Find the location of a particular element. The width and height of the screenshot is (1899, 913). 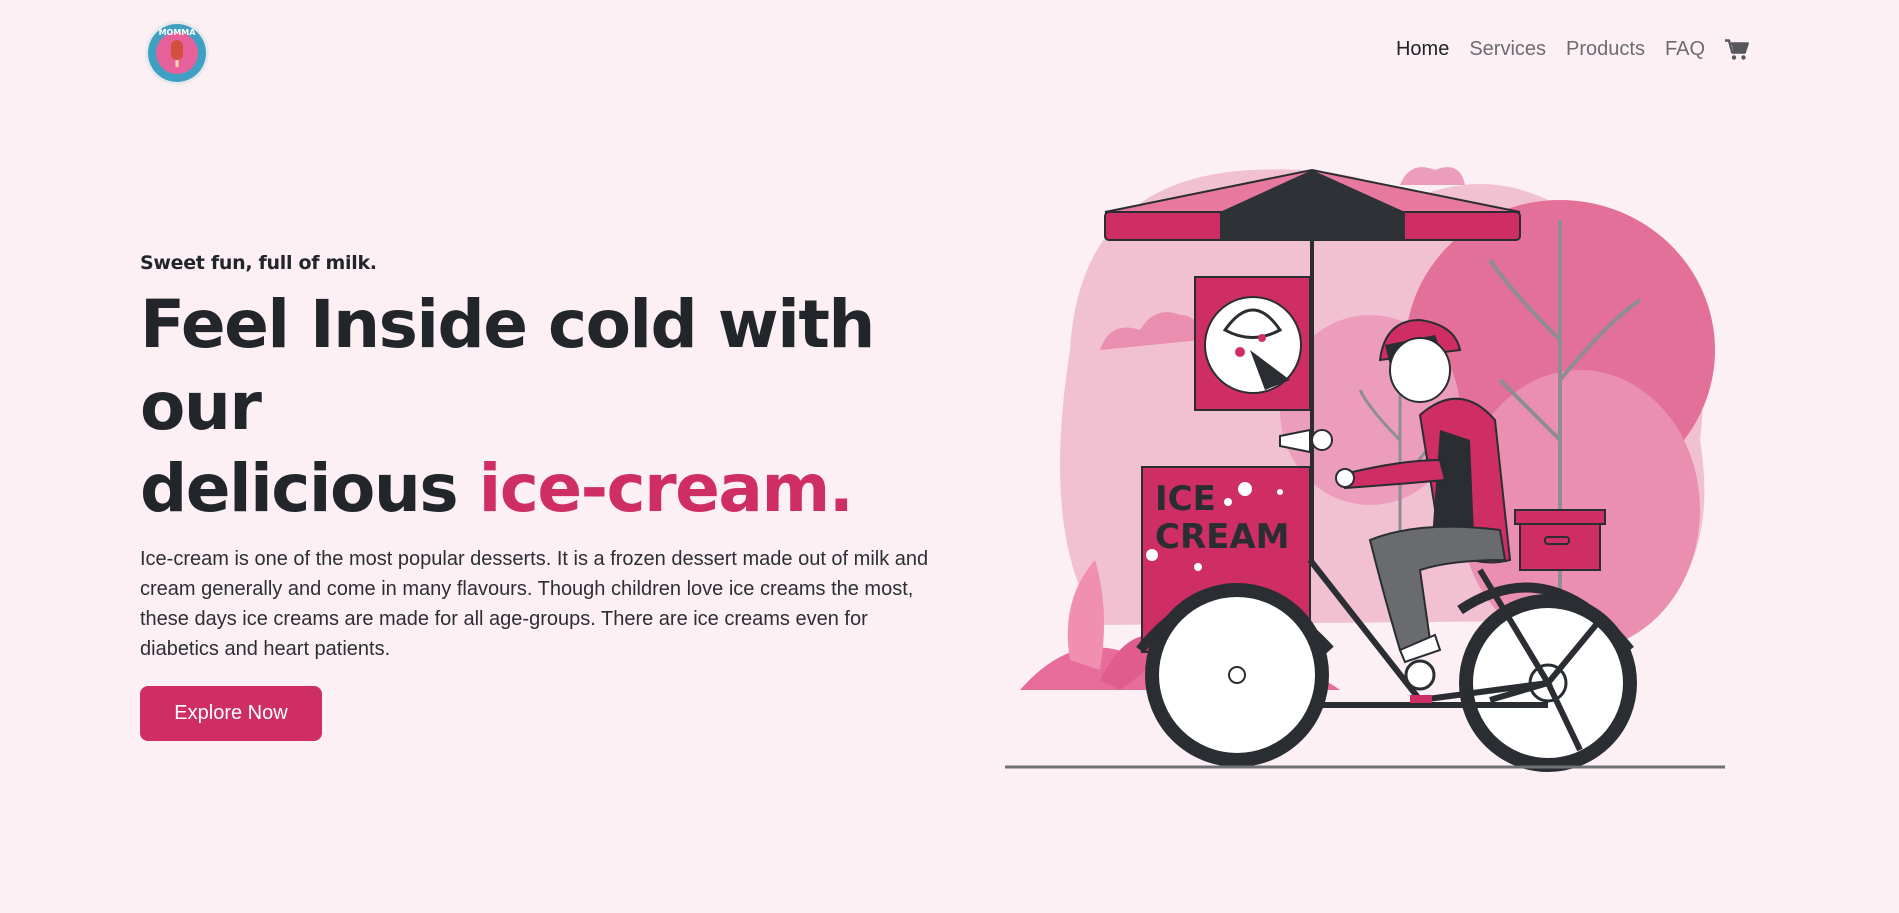

shopping-cart-icon is located at coordinates (1737, 49).